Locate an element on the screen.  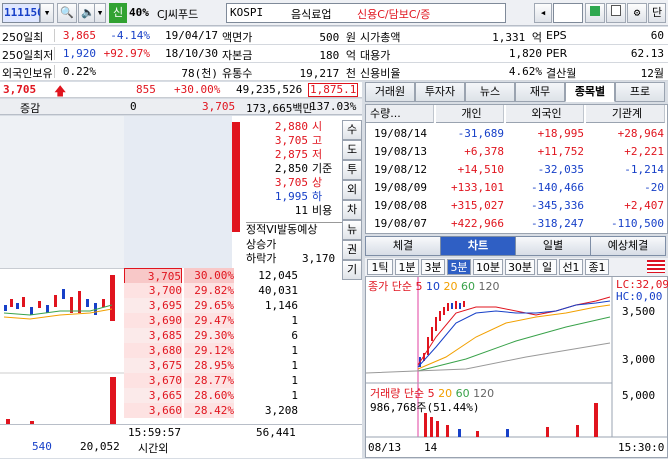
summary-key: 하 is located at coordinates (317, 196).